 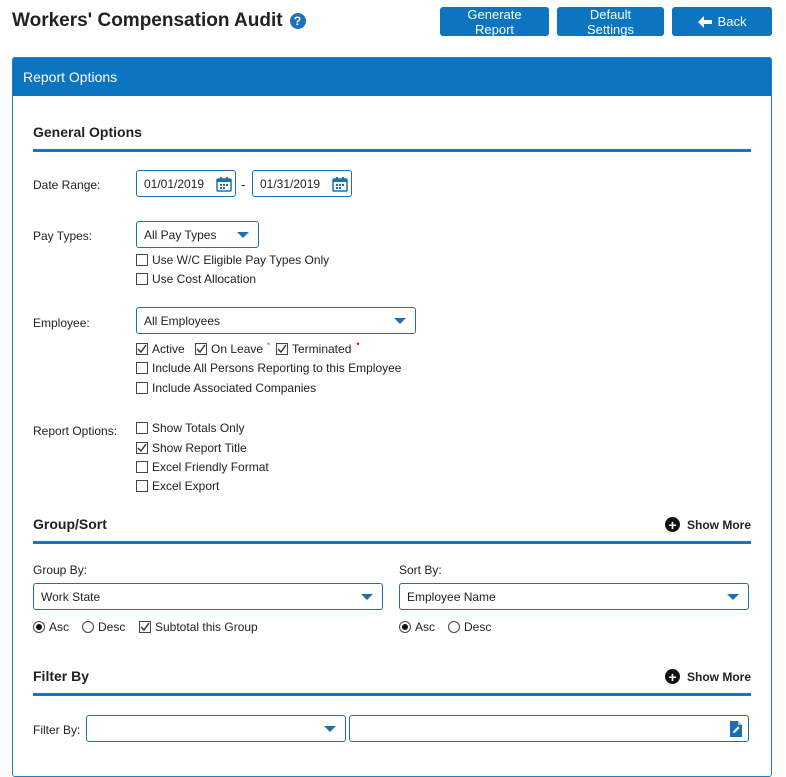 What do you see at coordinates (454, 627) in the screenshot?
I see `sort-desc-radio` at bounding box center [454, 627].